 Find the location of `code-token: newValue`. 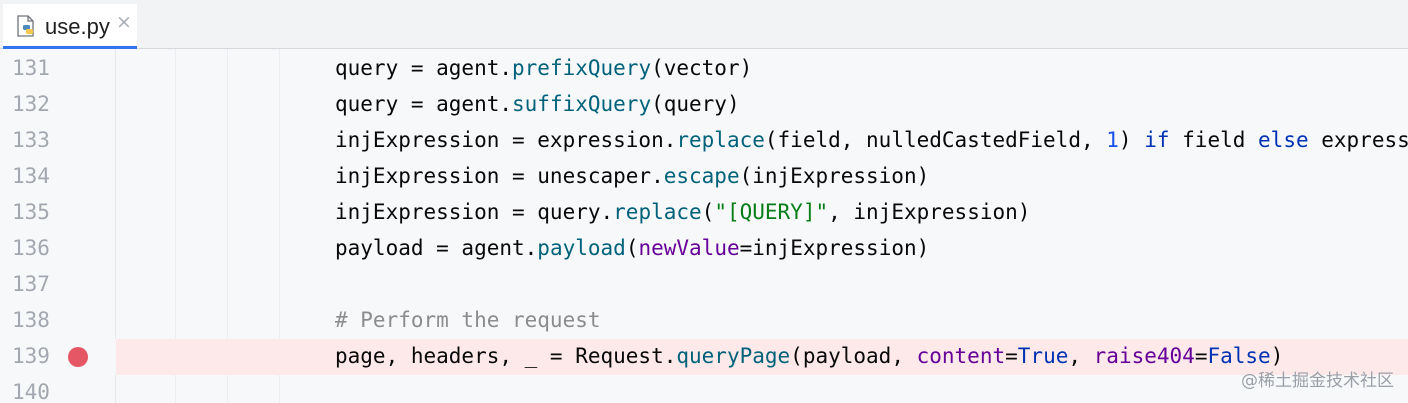

code-token: newValue is located at coordinates (689, 248).